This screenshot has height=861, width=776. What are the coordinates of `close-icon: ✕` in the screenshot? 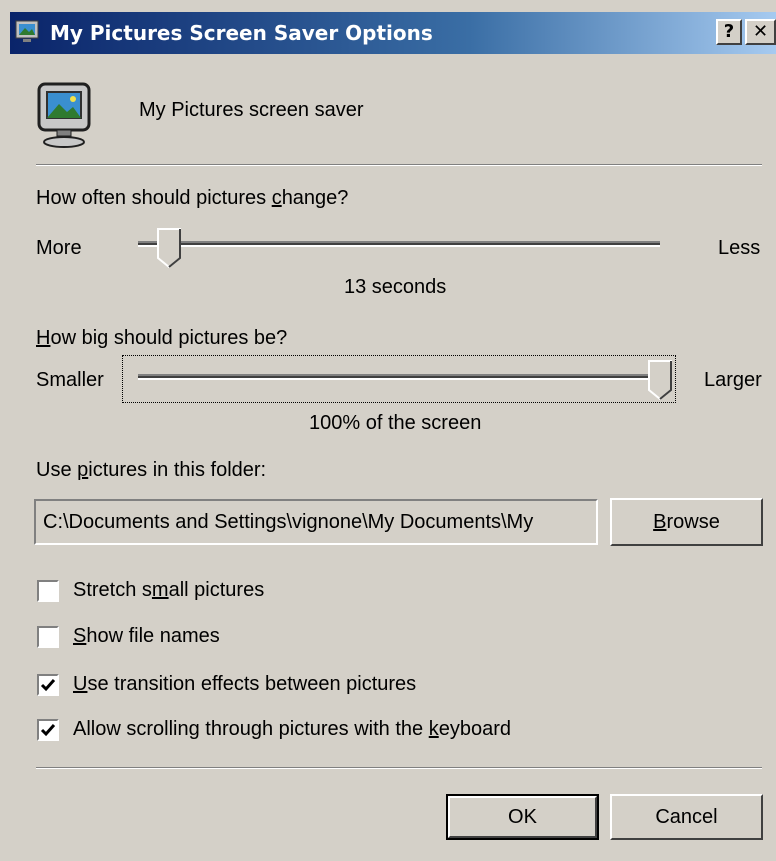 It's located at (760, 31).